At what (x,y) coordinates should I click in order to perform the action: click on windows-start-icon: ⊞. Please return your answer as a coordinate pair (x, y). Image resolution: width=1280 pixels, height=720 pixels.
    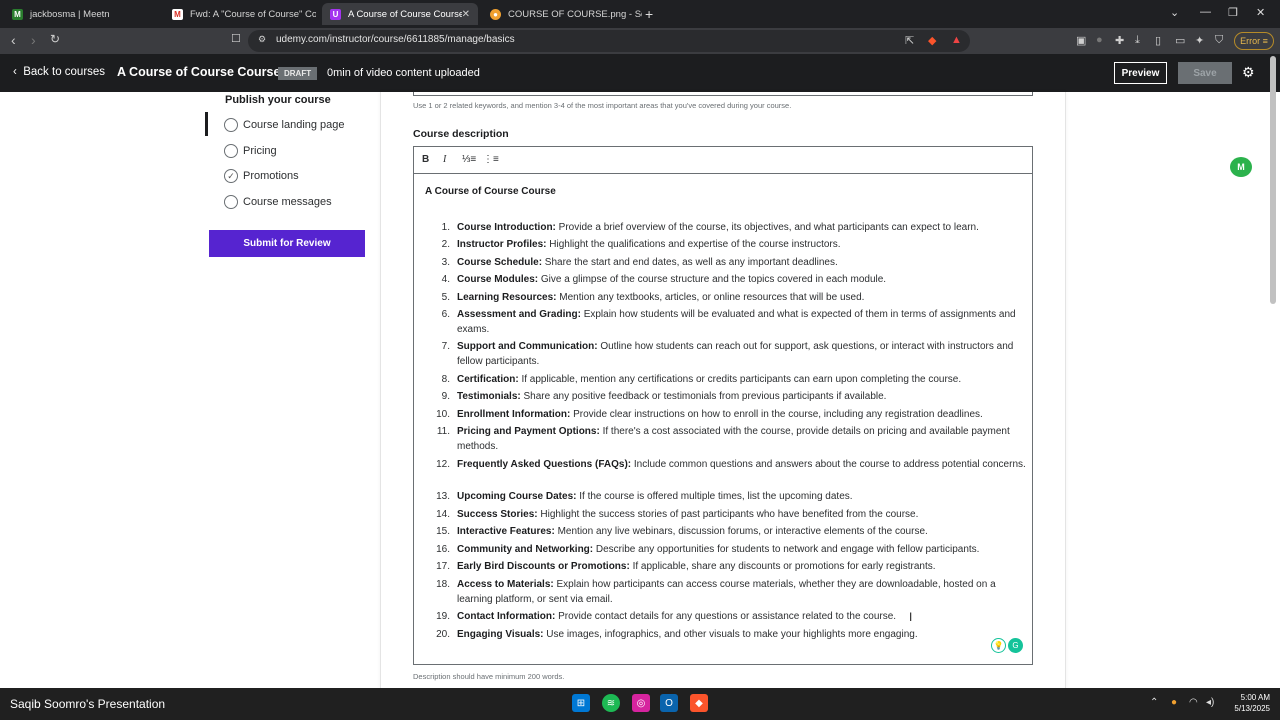
    Looking at the image, I should click on (581, 703).